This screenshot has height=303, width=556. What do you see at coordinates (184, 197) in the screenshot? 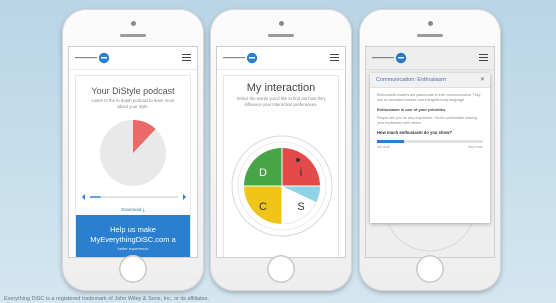
I see `forward-icon` at bounding box center [184, 197].